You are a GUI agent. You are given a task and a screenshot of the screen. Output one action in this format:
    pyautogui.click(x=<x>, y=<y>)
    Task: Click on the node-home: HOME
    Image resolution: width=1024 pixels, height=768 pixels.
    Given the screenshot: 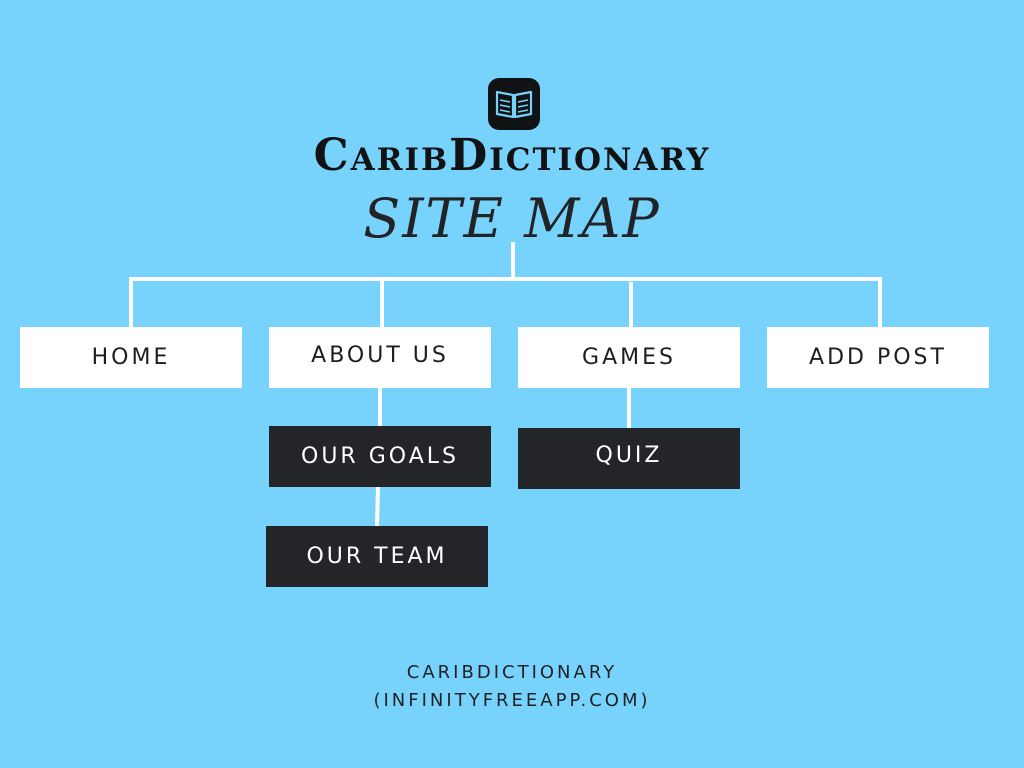 What is the action you would take?
    pyautogui.click(x=131, y=357)
    